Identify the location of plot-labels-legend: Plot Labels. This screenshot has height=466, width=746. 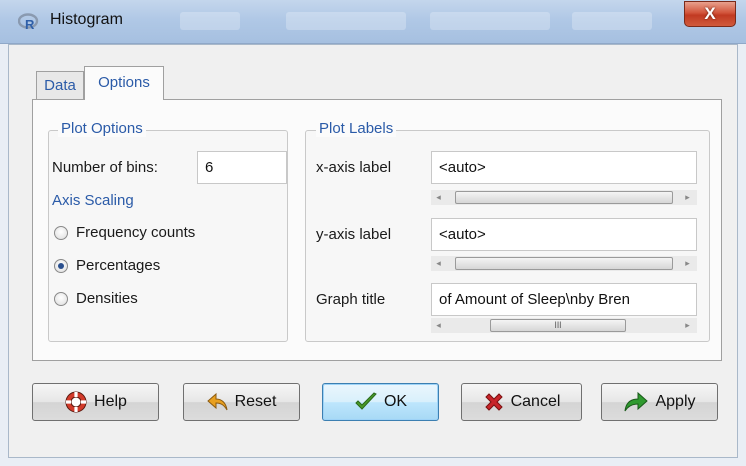
(356, 128).